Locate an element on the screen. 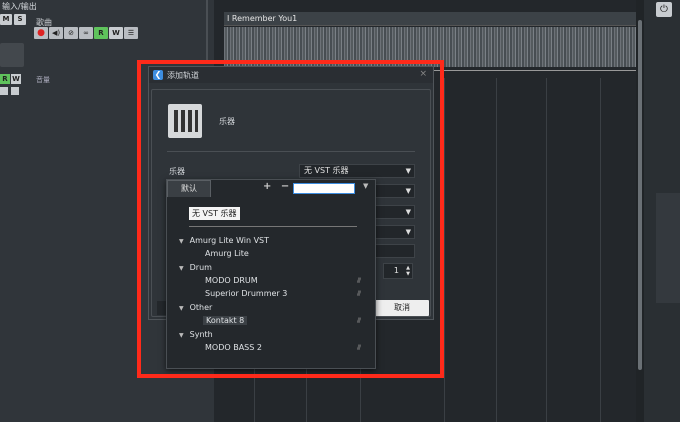 This screenshot has width=680, height=422. close-lane-icon is located at coordinates (4, 91).